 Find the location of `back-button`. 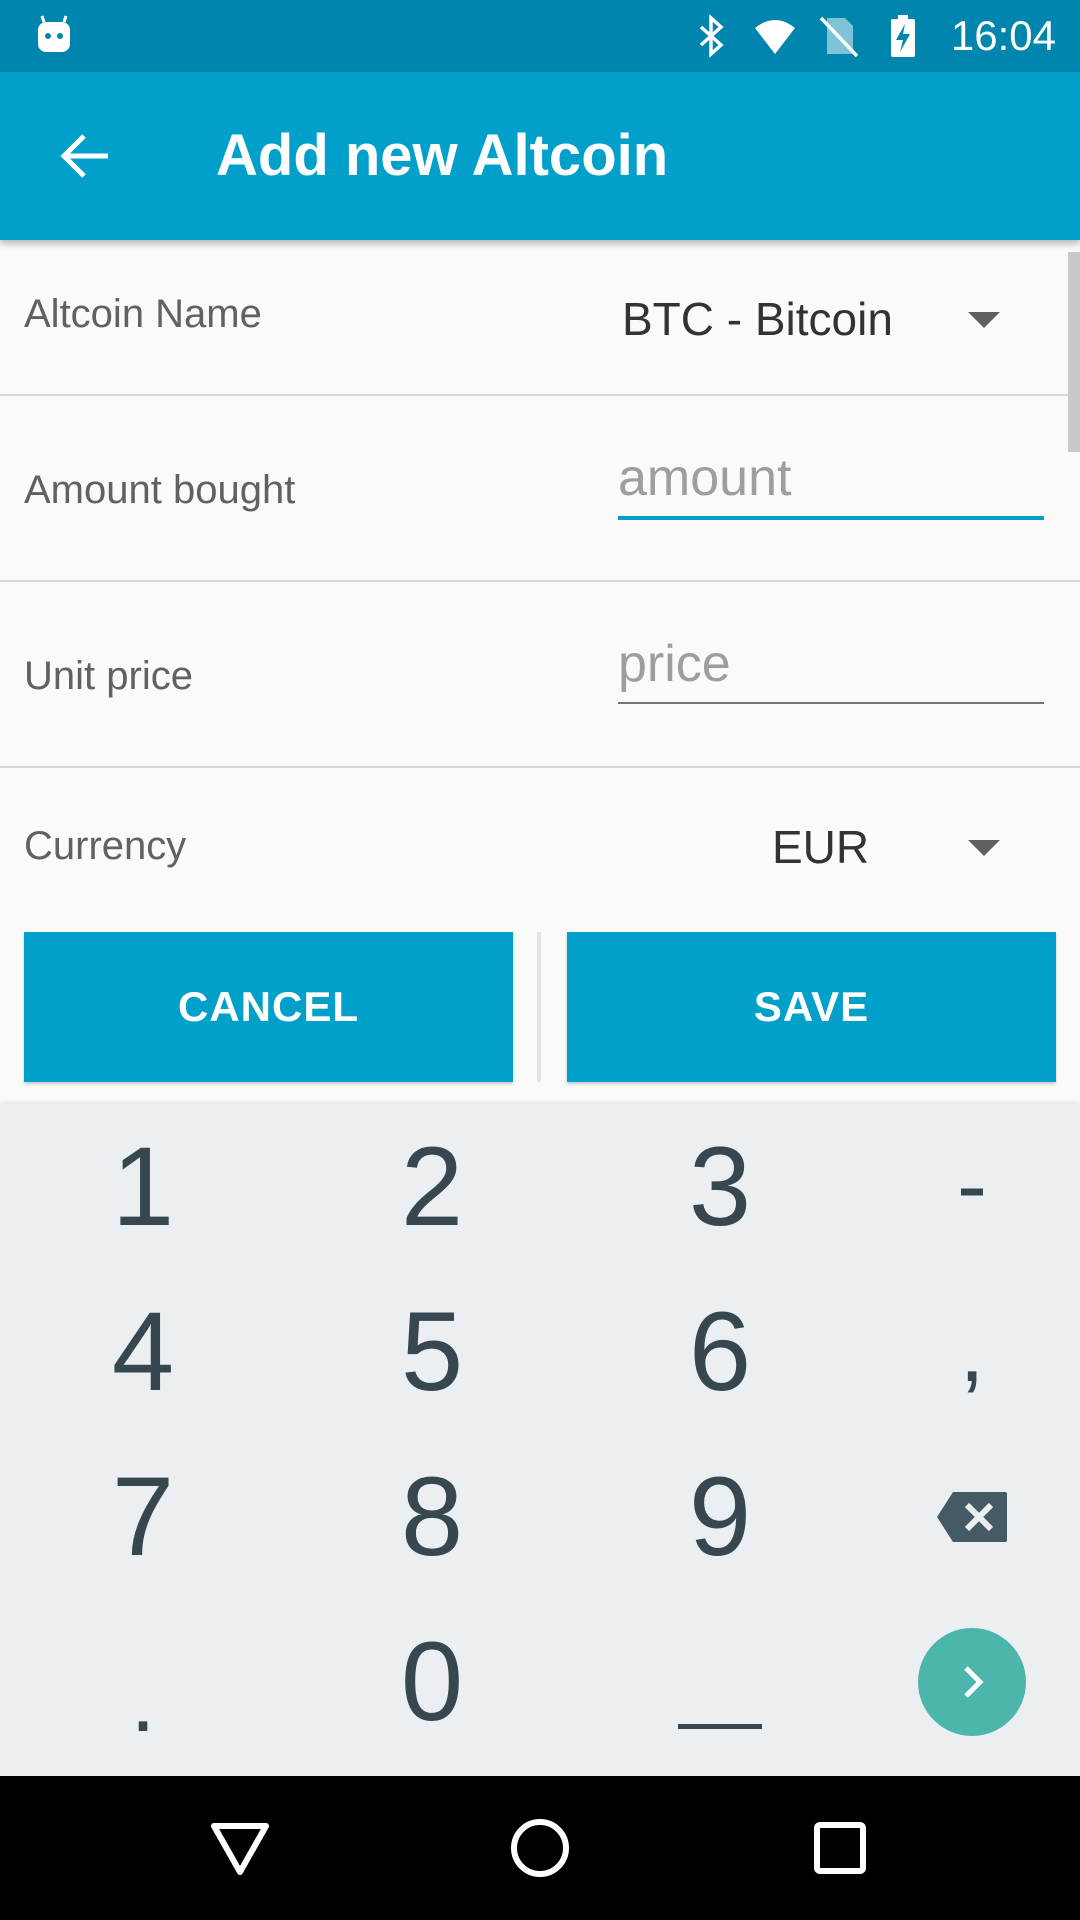

back-button is located at coordinates (86, 156).